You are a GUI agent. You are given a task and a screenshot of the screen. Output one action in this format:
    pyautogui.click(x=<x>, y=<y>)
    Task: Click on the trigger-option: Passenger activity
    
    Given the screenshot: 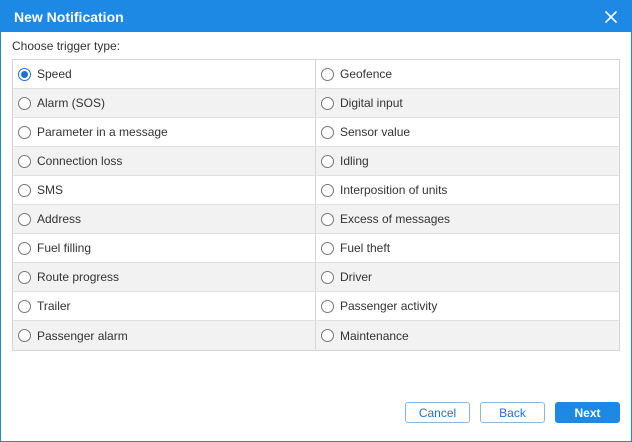 What is the action you would take?
    pyautogui.click(x=467, y=306)
    